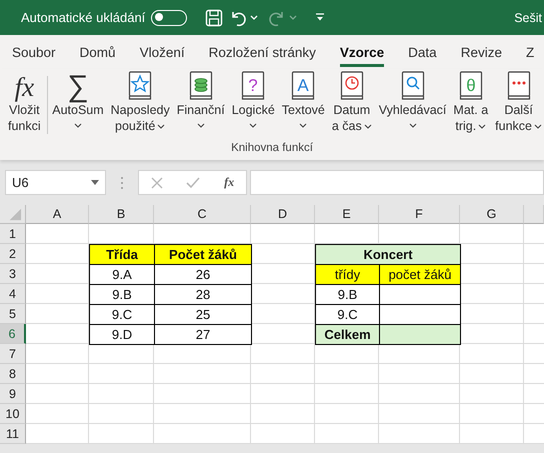 The width and height of the screenshot is (544, 453). Describe the element at coordinates (388, 254) in the screenshot. I see `table-cell: Koncert` at that location.